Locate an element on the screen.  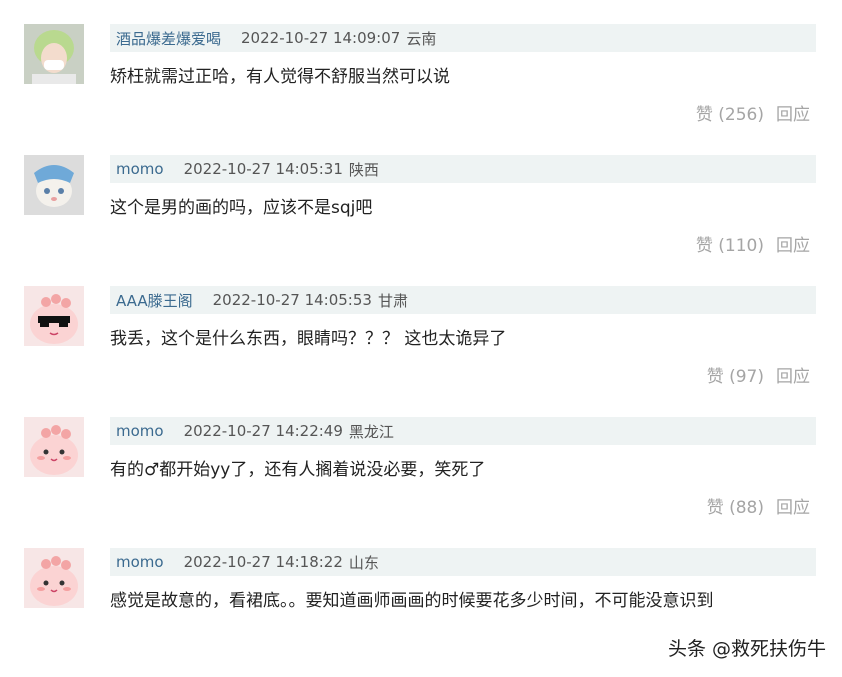
comment-meta: 酒品爆差爆爱喝 2022-10-27 14:09:07 云南 is located at coordinates (463, 38).